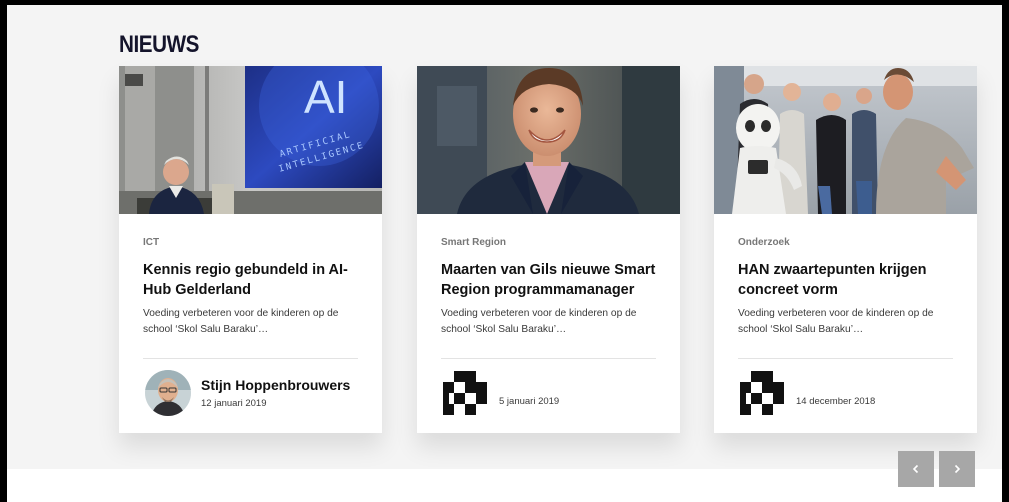 This screenshot has height=502, width=1009. I want to click on news-category: Smart Region, so click(474, 242).